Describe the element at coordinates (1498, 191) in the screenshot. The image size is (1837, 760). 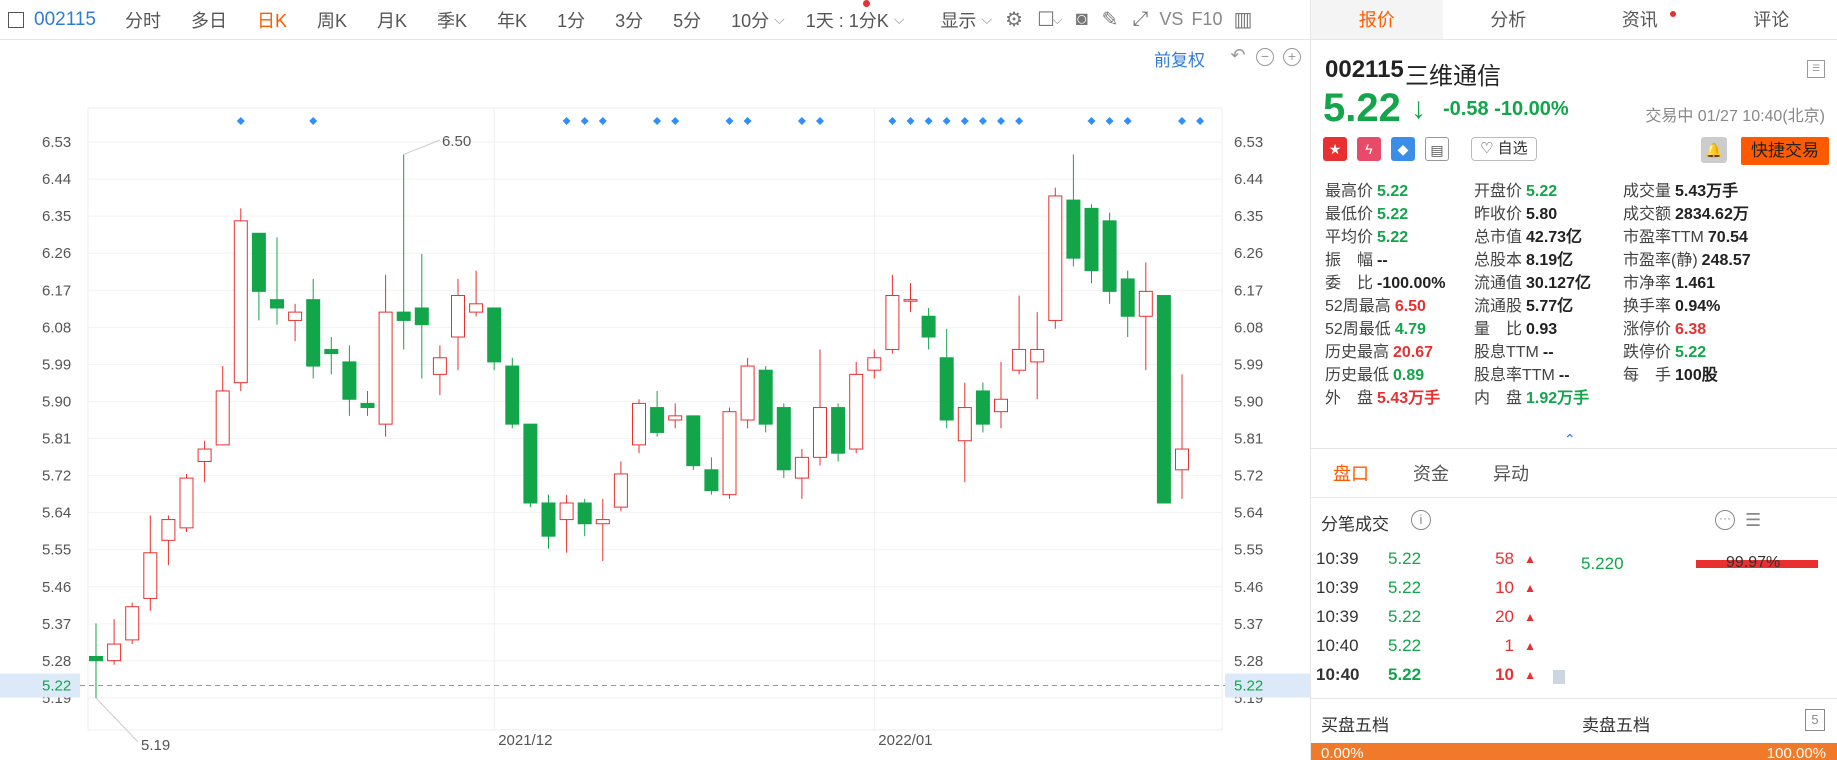
I see `stat-label: 开盘价` at that location.